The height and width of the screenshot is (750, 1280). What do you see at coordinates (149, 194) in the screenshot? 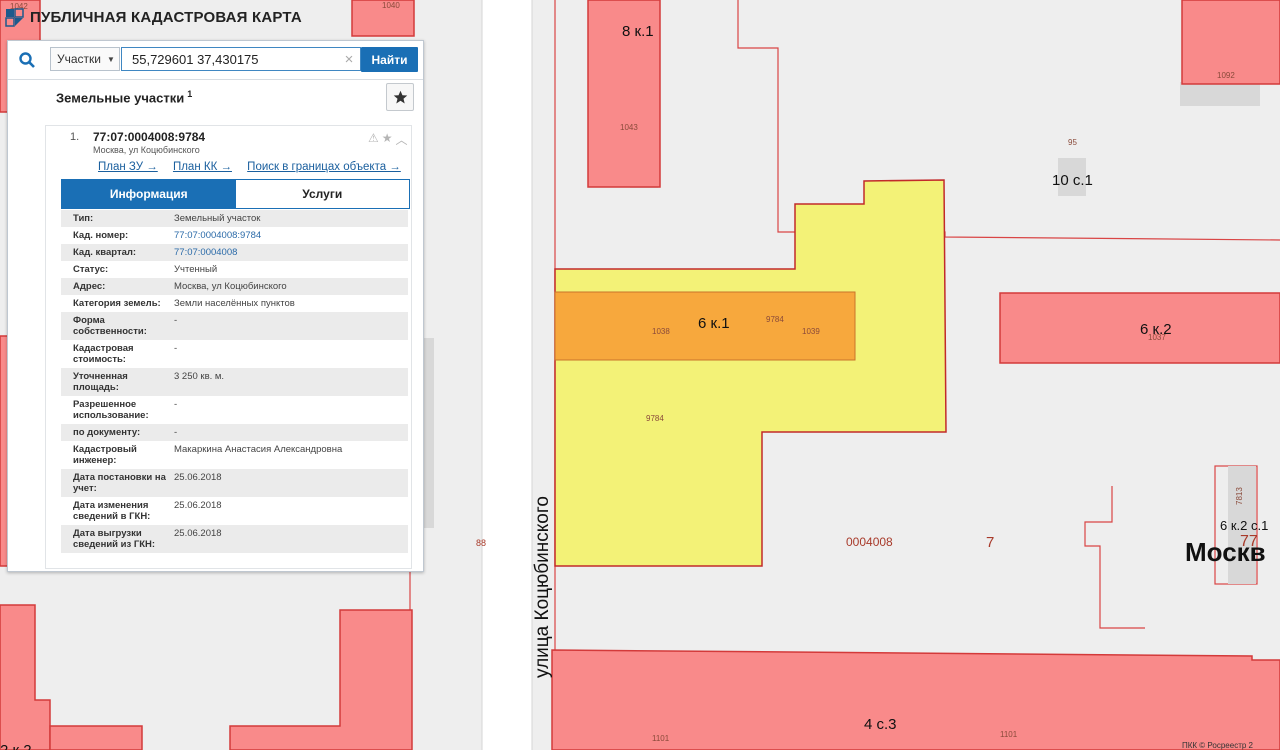
I see `tab-info: Информация` at bounding box center [149, 194].